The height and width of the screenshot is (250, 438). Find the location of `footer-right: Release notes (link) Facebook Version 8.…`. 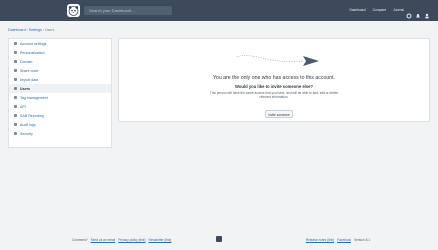

footer-right: Release notes (link) Facebook Version 8.… is located at coordinates (338, 240).